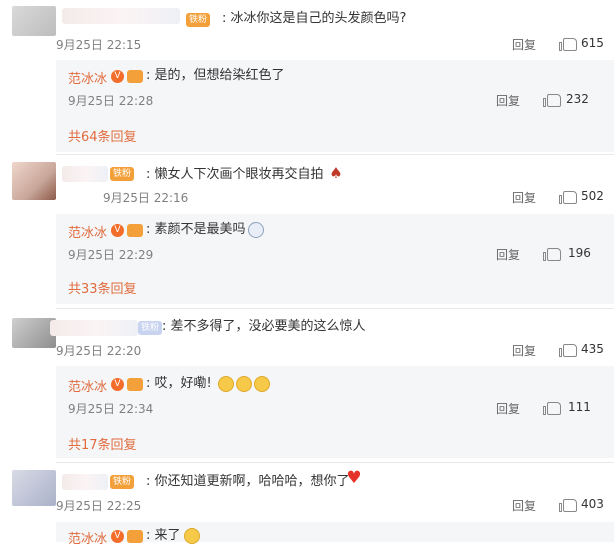 The image size is (614, 547). I want to click on like-count: 403, so click(592, 504).